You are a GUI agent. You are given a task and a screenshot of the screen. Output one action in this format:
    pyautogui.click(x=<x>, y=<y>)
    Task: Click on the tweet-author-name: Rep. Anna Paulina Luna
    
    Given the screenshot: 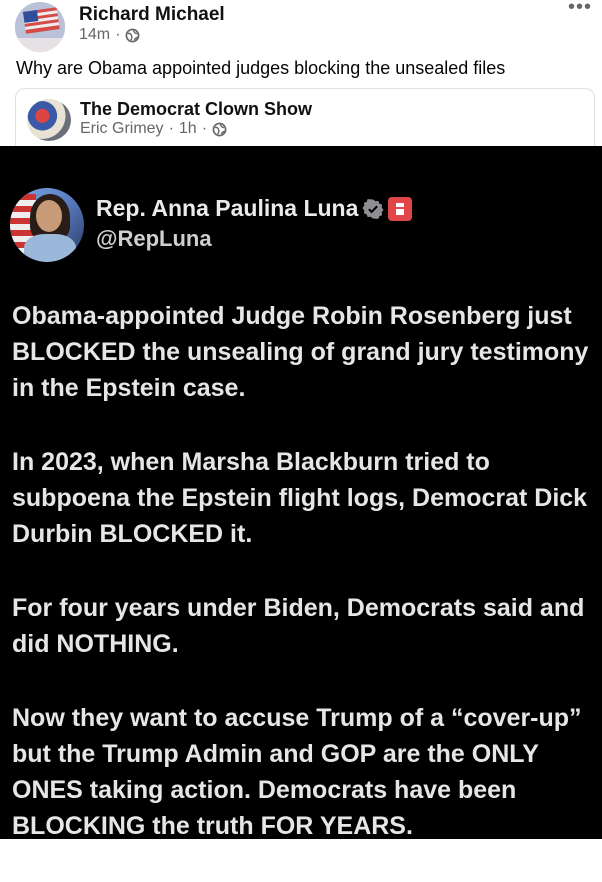 What is the action you would take?
    pyautogui.click(x=227, y=208)
    